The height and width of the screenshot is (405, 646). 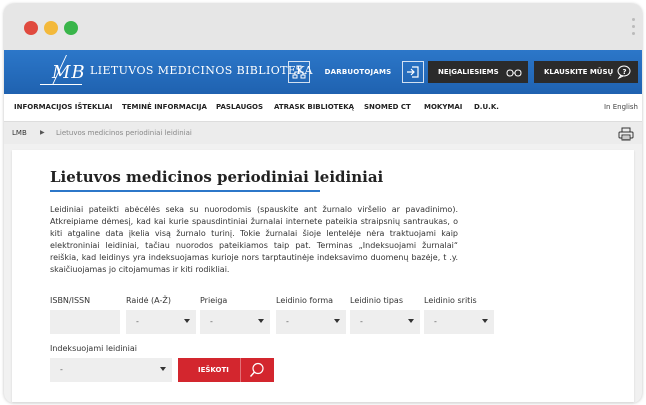 What do you see at coordinates (164, 107) in the screenshot?
I see `nav-item-thematic-information: TEMINĖ INFORMACIJA` at bounding box center [164, 107].